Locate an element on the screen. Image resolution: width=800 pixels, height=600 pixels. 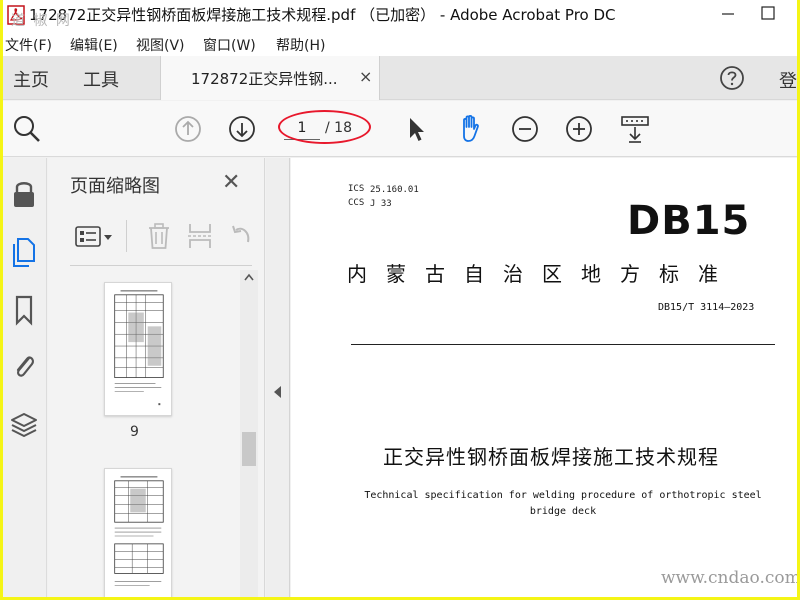
tab-home: 主页 is located at coordinates (31, 79).